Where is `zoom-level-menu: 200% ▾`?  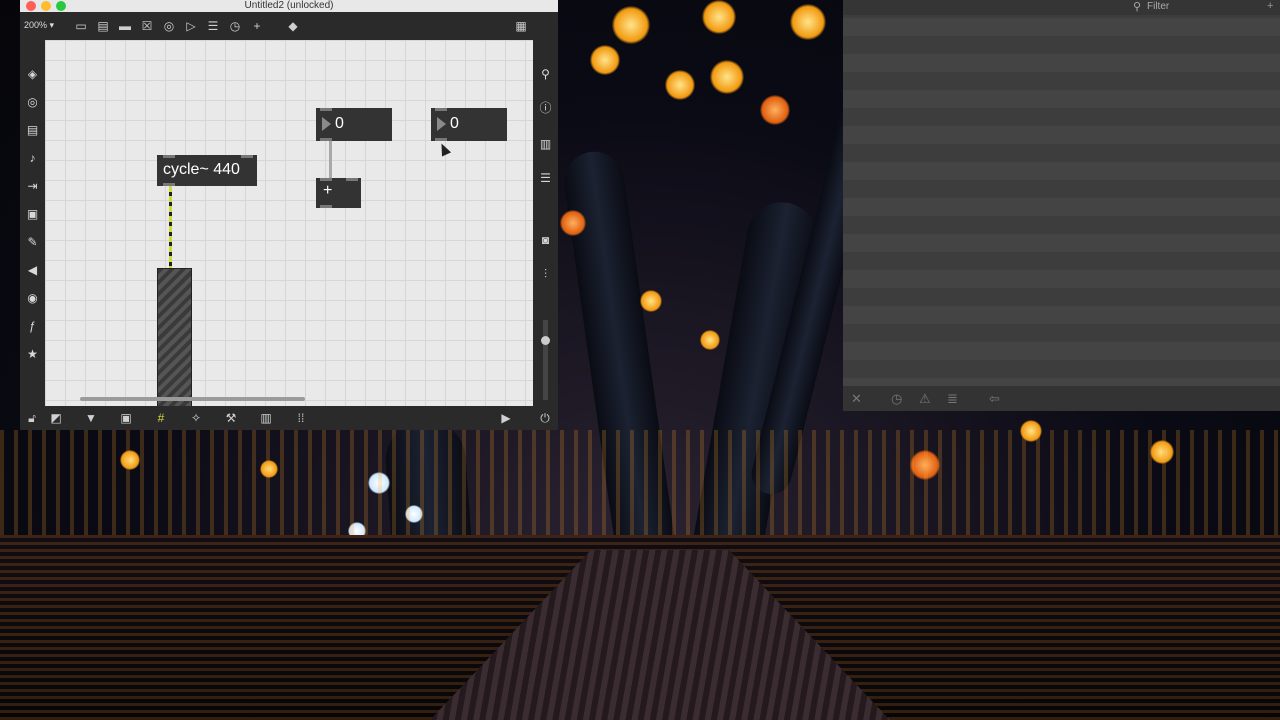
zoom-level-menu: 200% ▾ is located at coordinates (39, 25).